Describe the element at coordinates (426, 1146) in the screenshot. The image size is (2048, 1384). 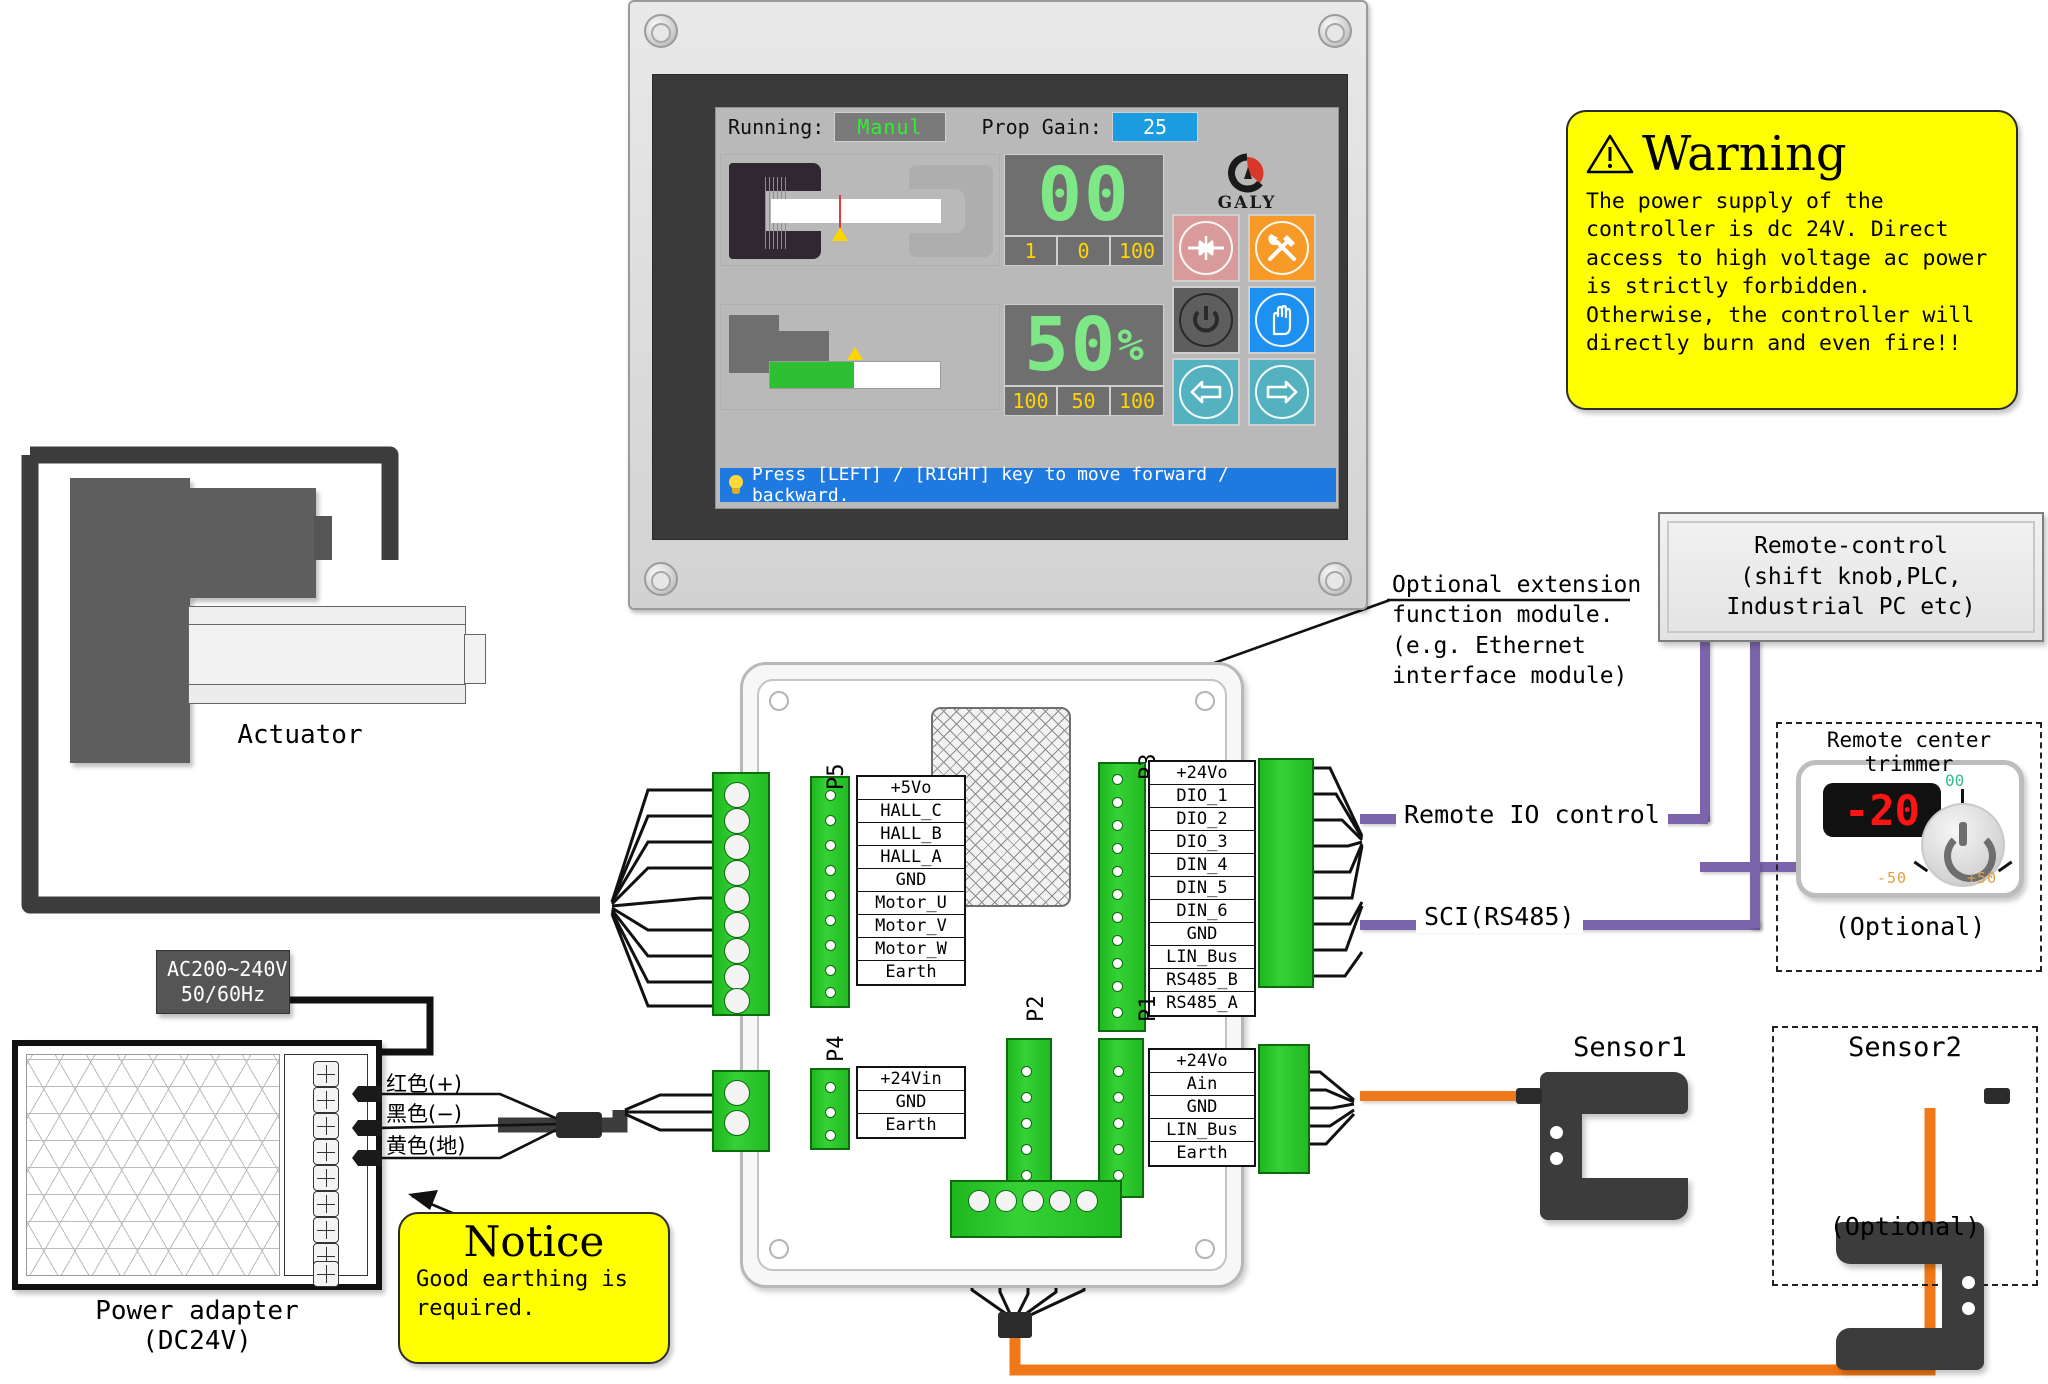
I see `wire-label-yellow: 黄色(地)` at that location.